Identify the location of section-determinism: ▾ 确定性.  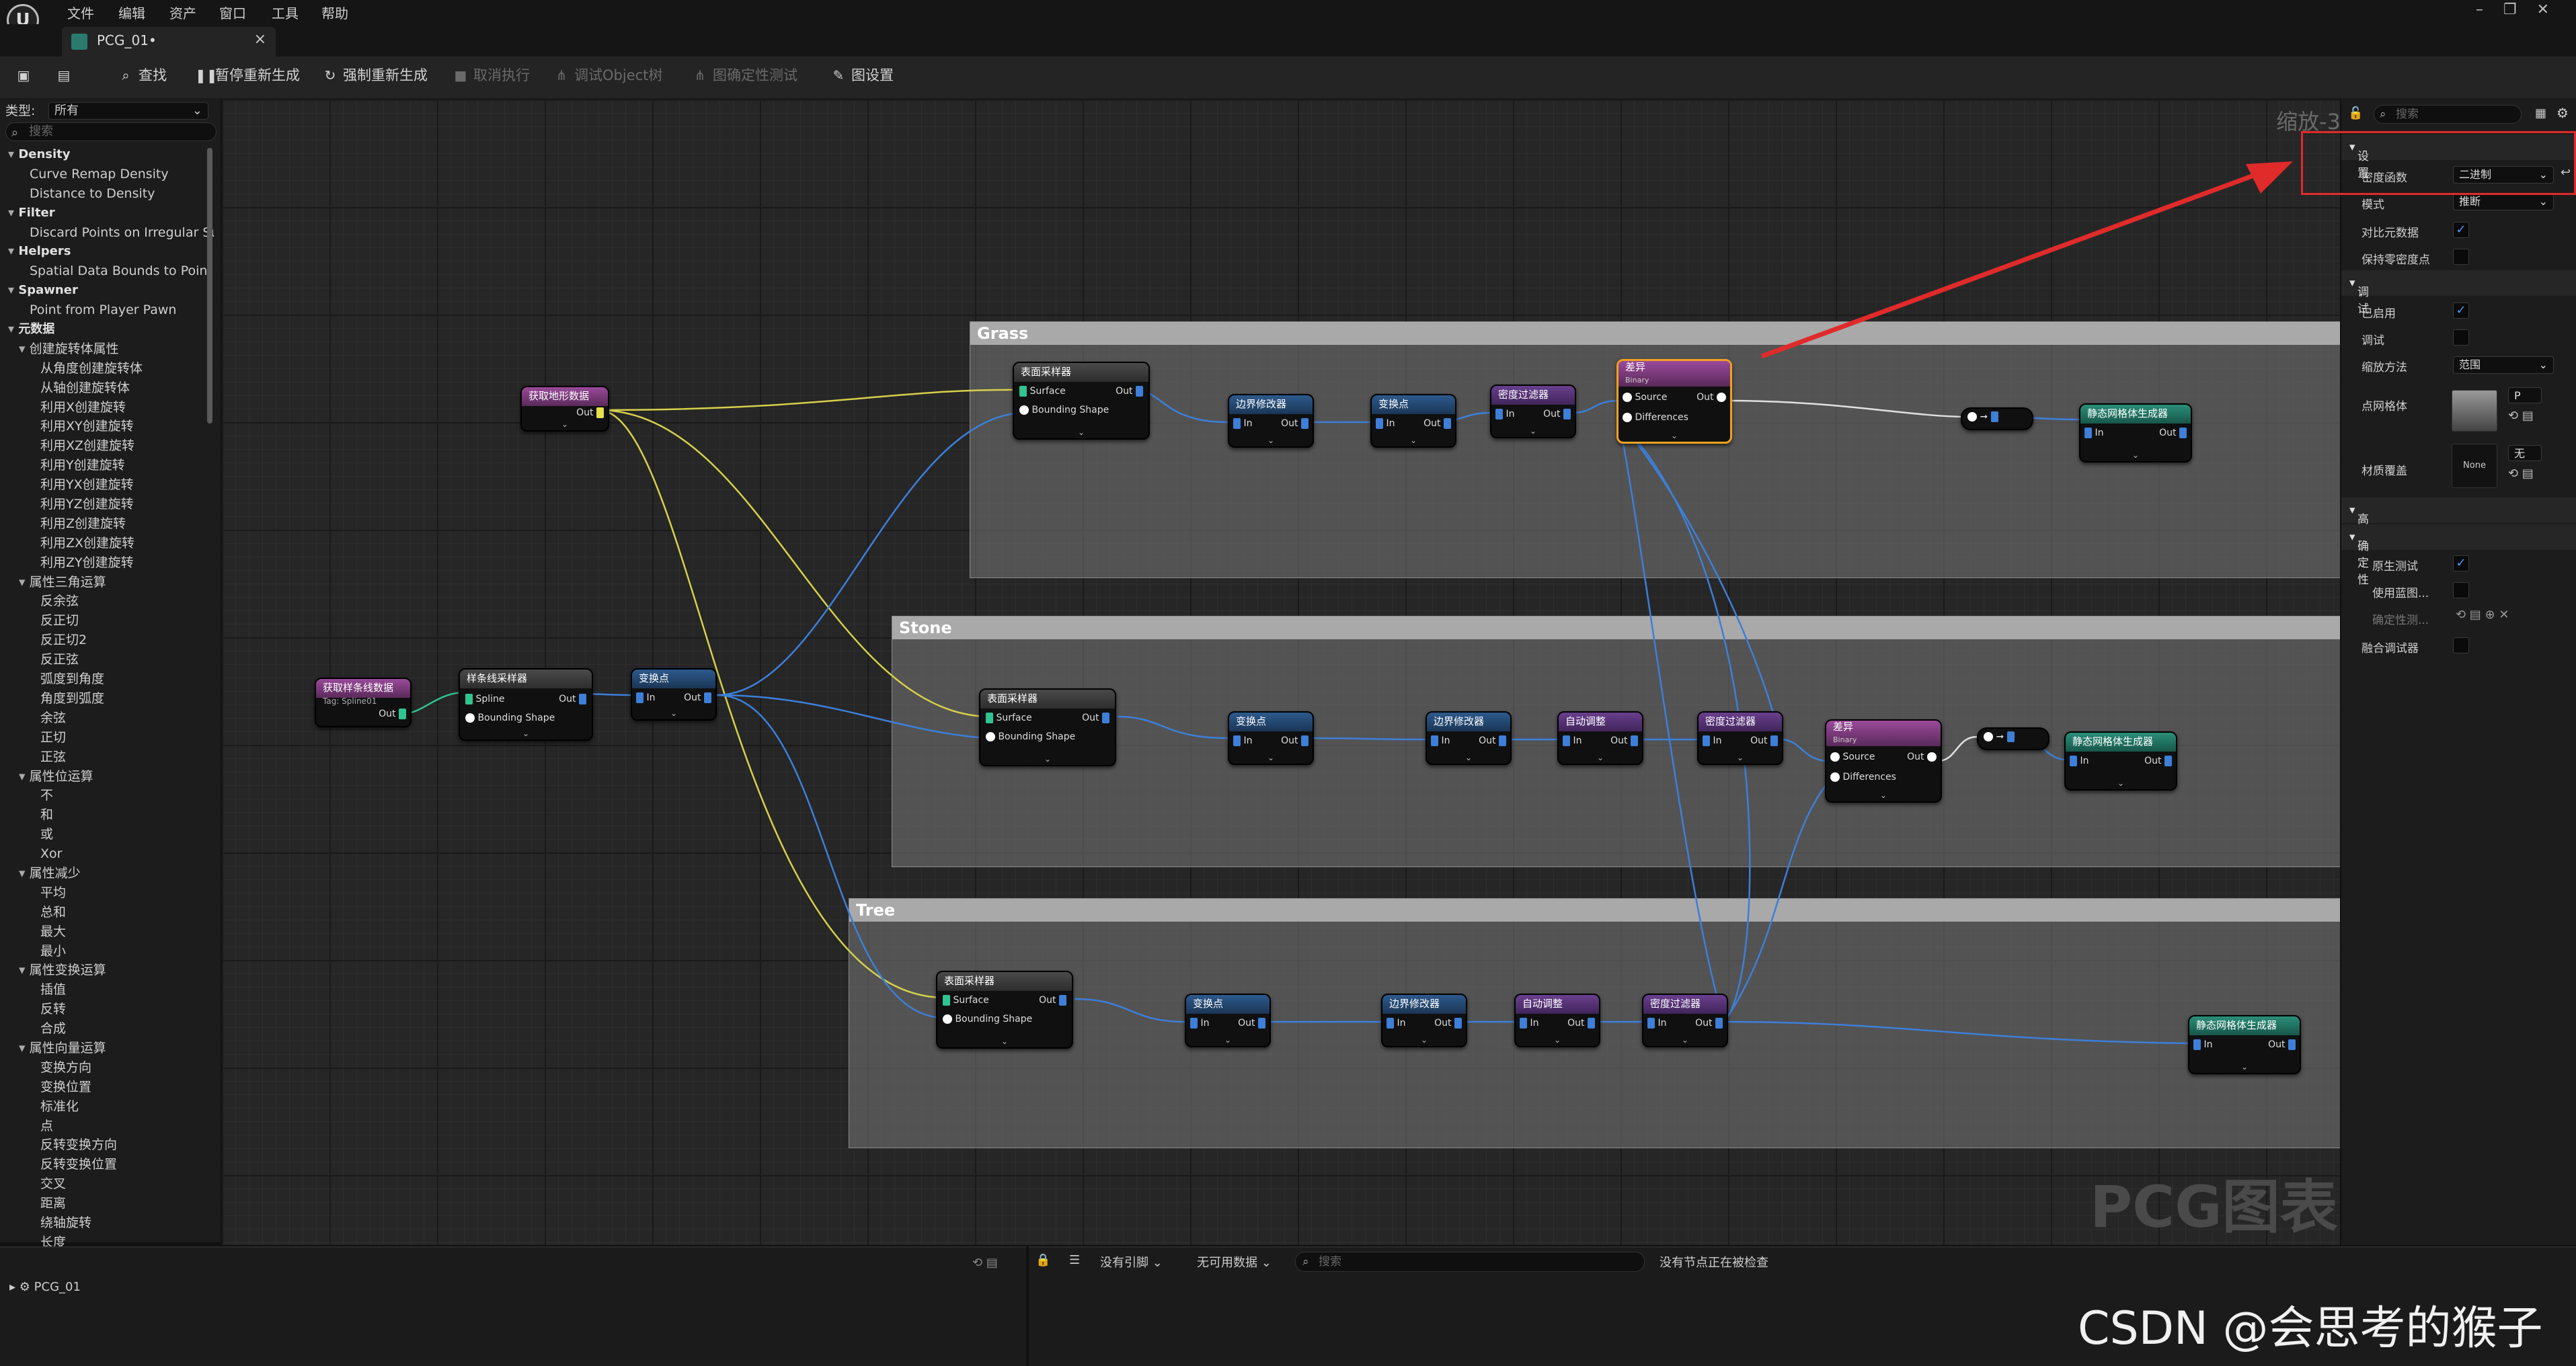
(2459, 555).